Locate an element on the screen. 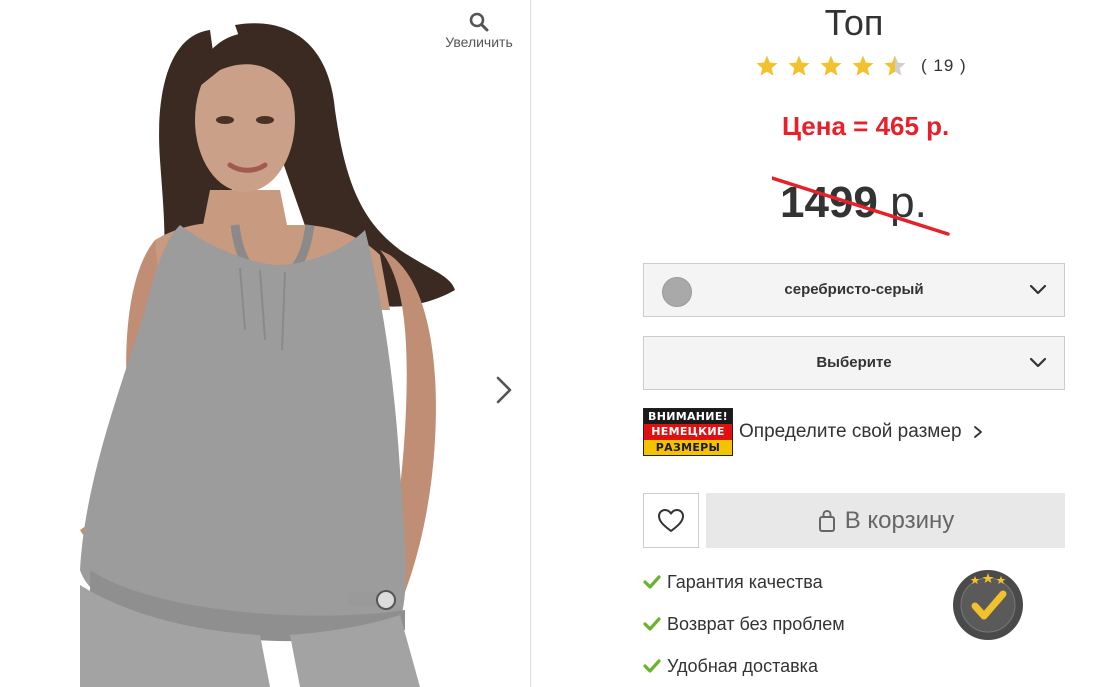 The width and height of the screenshot is (1111, 687). zoom-label: Увеличить is located at coordinates (479, 42).